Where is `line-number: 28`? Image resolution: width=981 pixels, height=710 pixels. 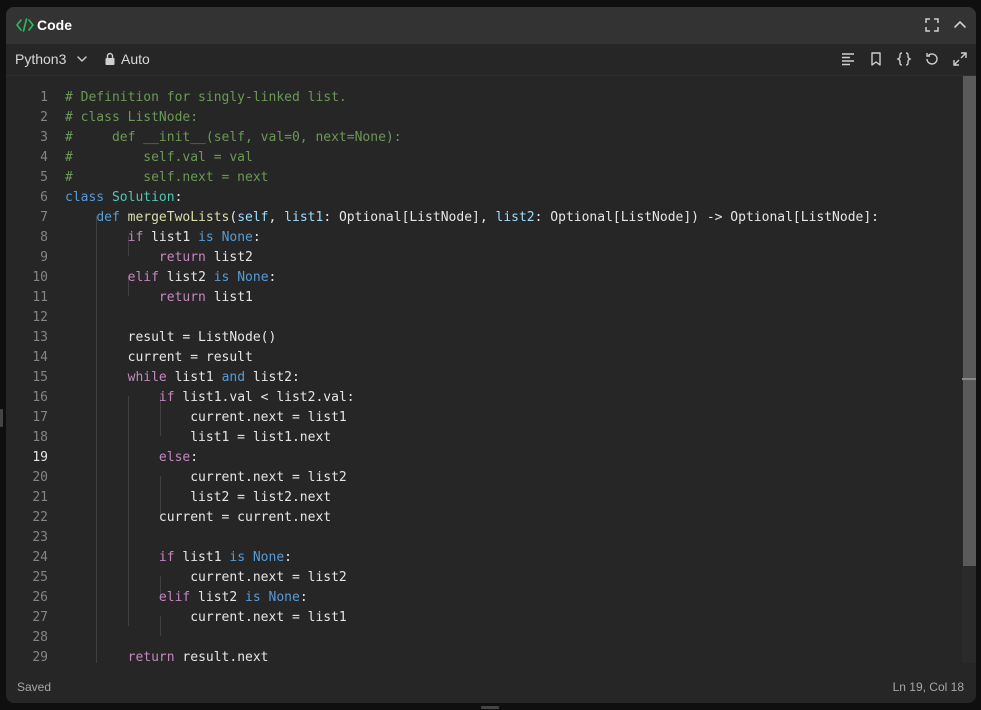
line-number: 28 is located at coordinates (40, 637).